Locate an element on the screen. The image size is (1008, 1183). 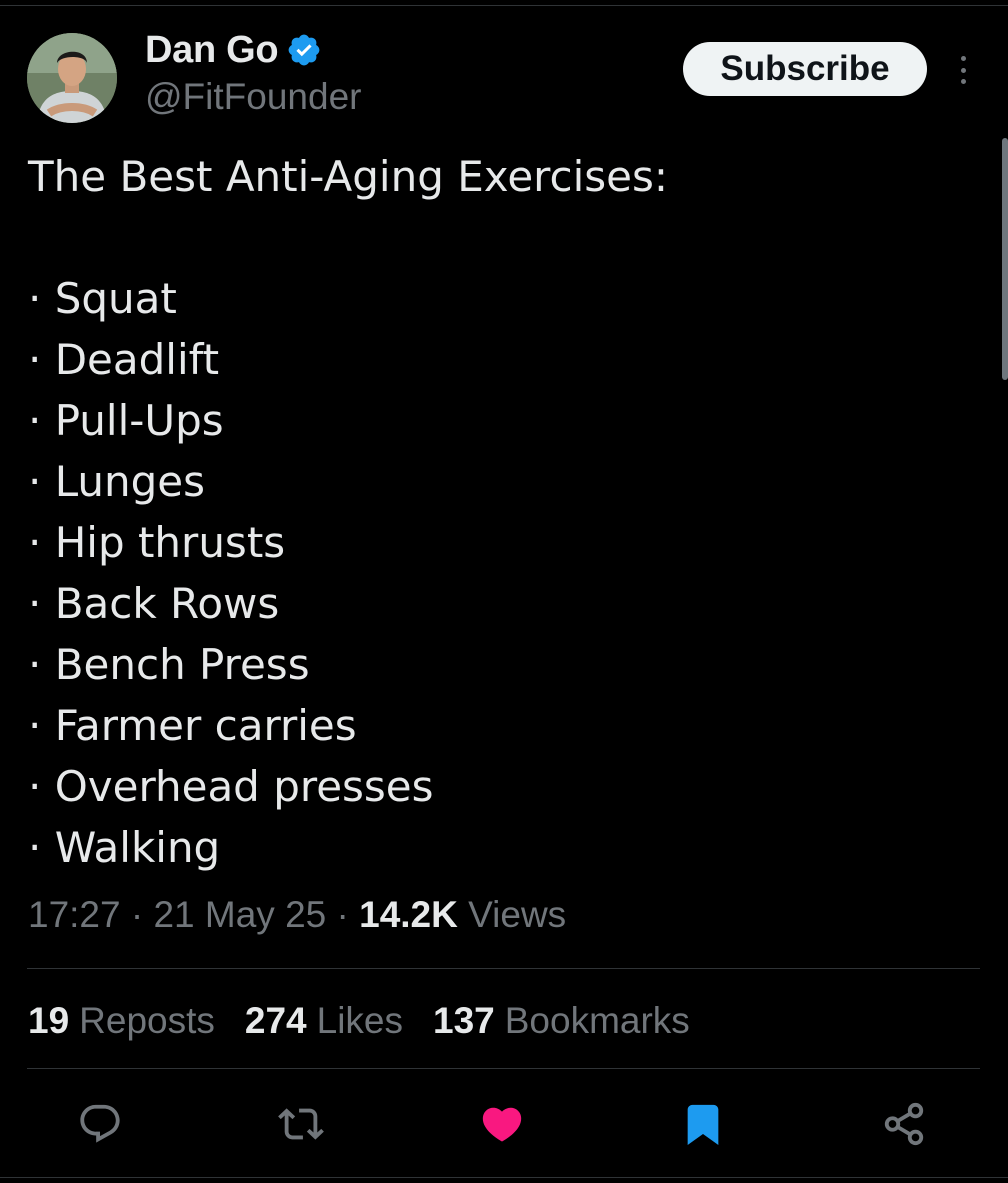
share-icon is located at coordinates (904, 1124).